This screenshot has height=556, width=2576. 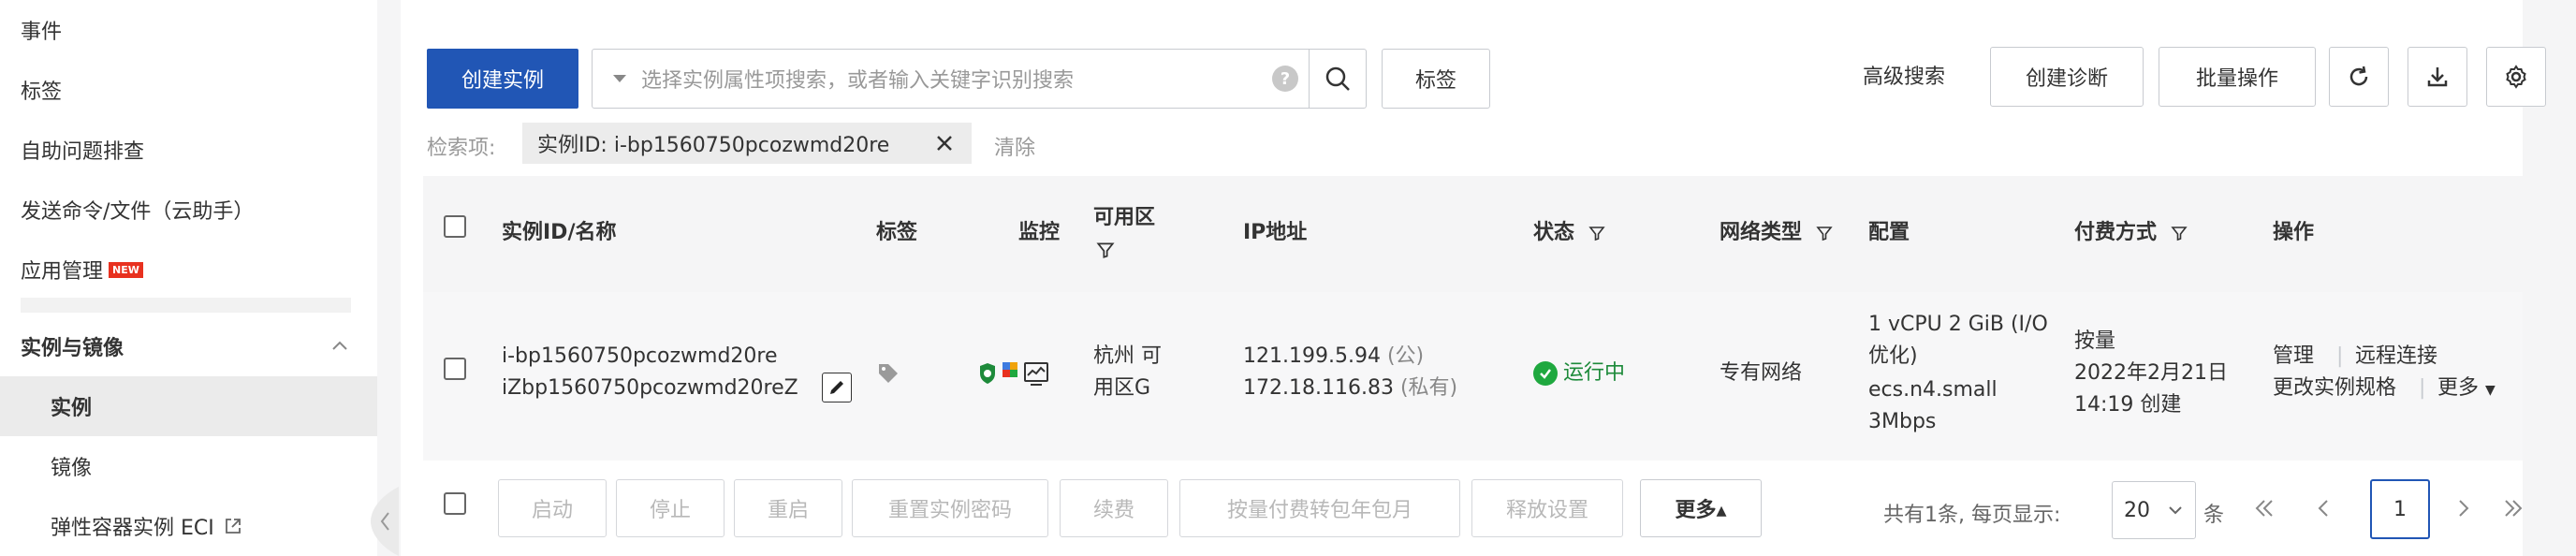 What do you see at coordinates (1036, 373) in the screenshot?
I see `monitor-chart-icon` at bounding box center [1036, 373].